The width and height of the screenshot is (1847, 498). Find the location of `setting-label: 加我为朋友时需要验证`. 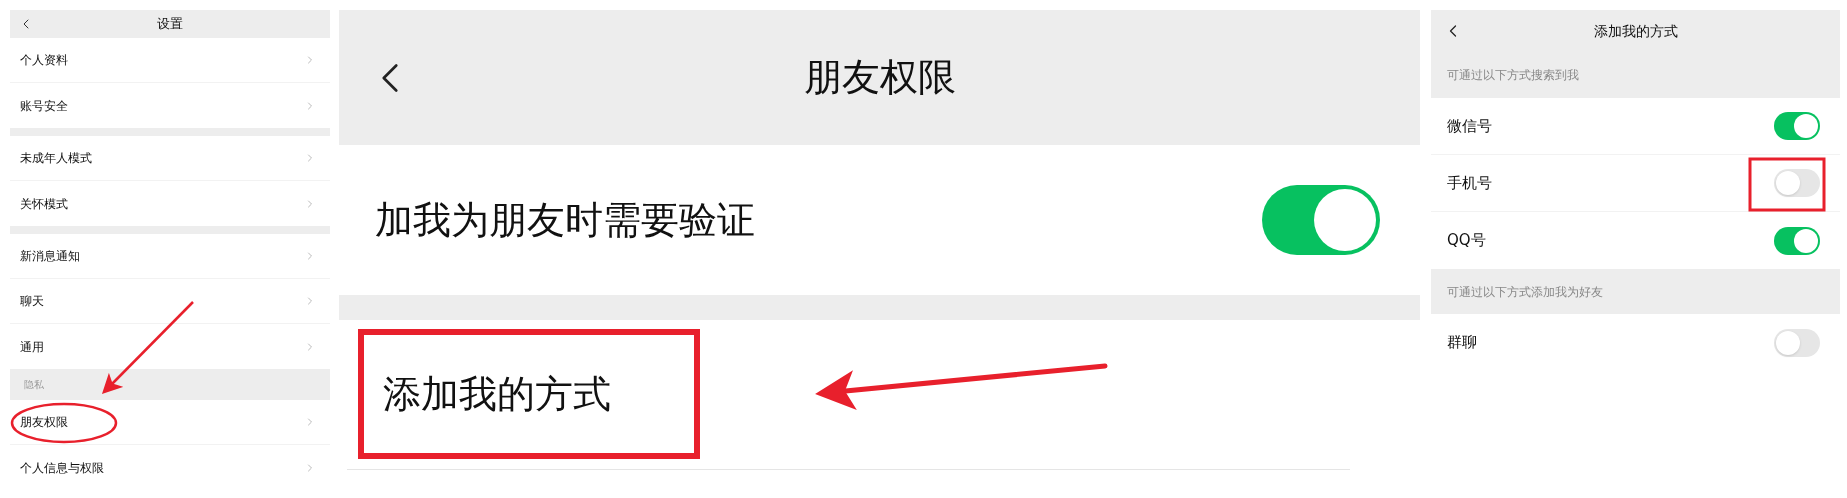

setting-label: 加我为朋友时需要验证 is located at coordinates (565, 220).